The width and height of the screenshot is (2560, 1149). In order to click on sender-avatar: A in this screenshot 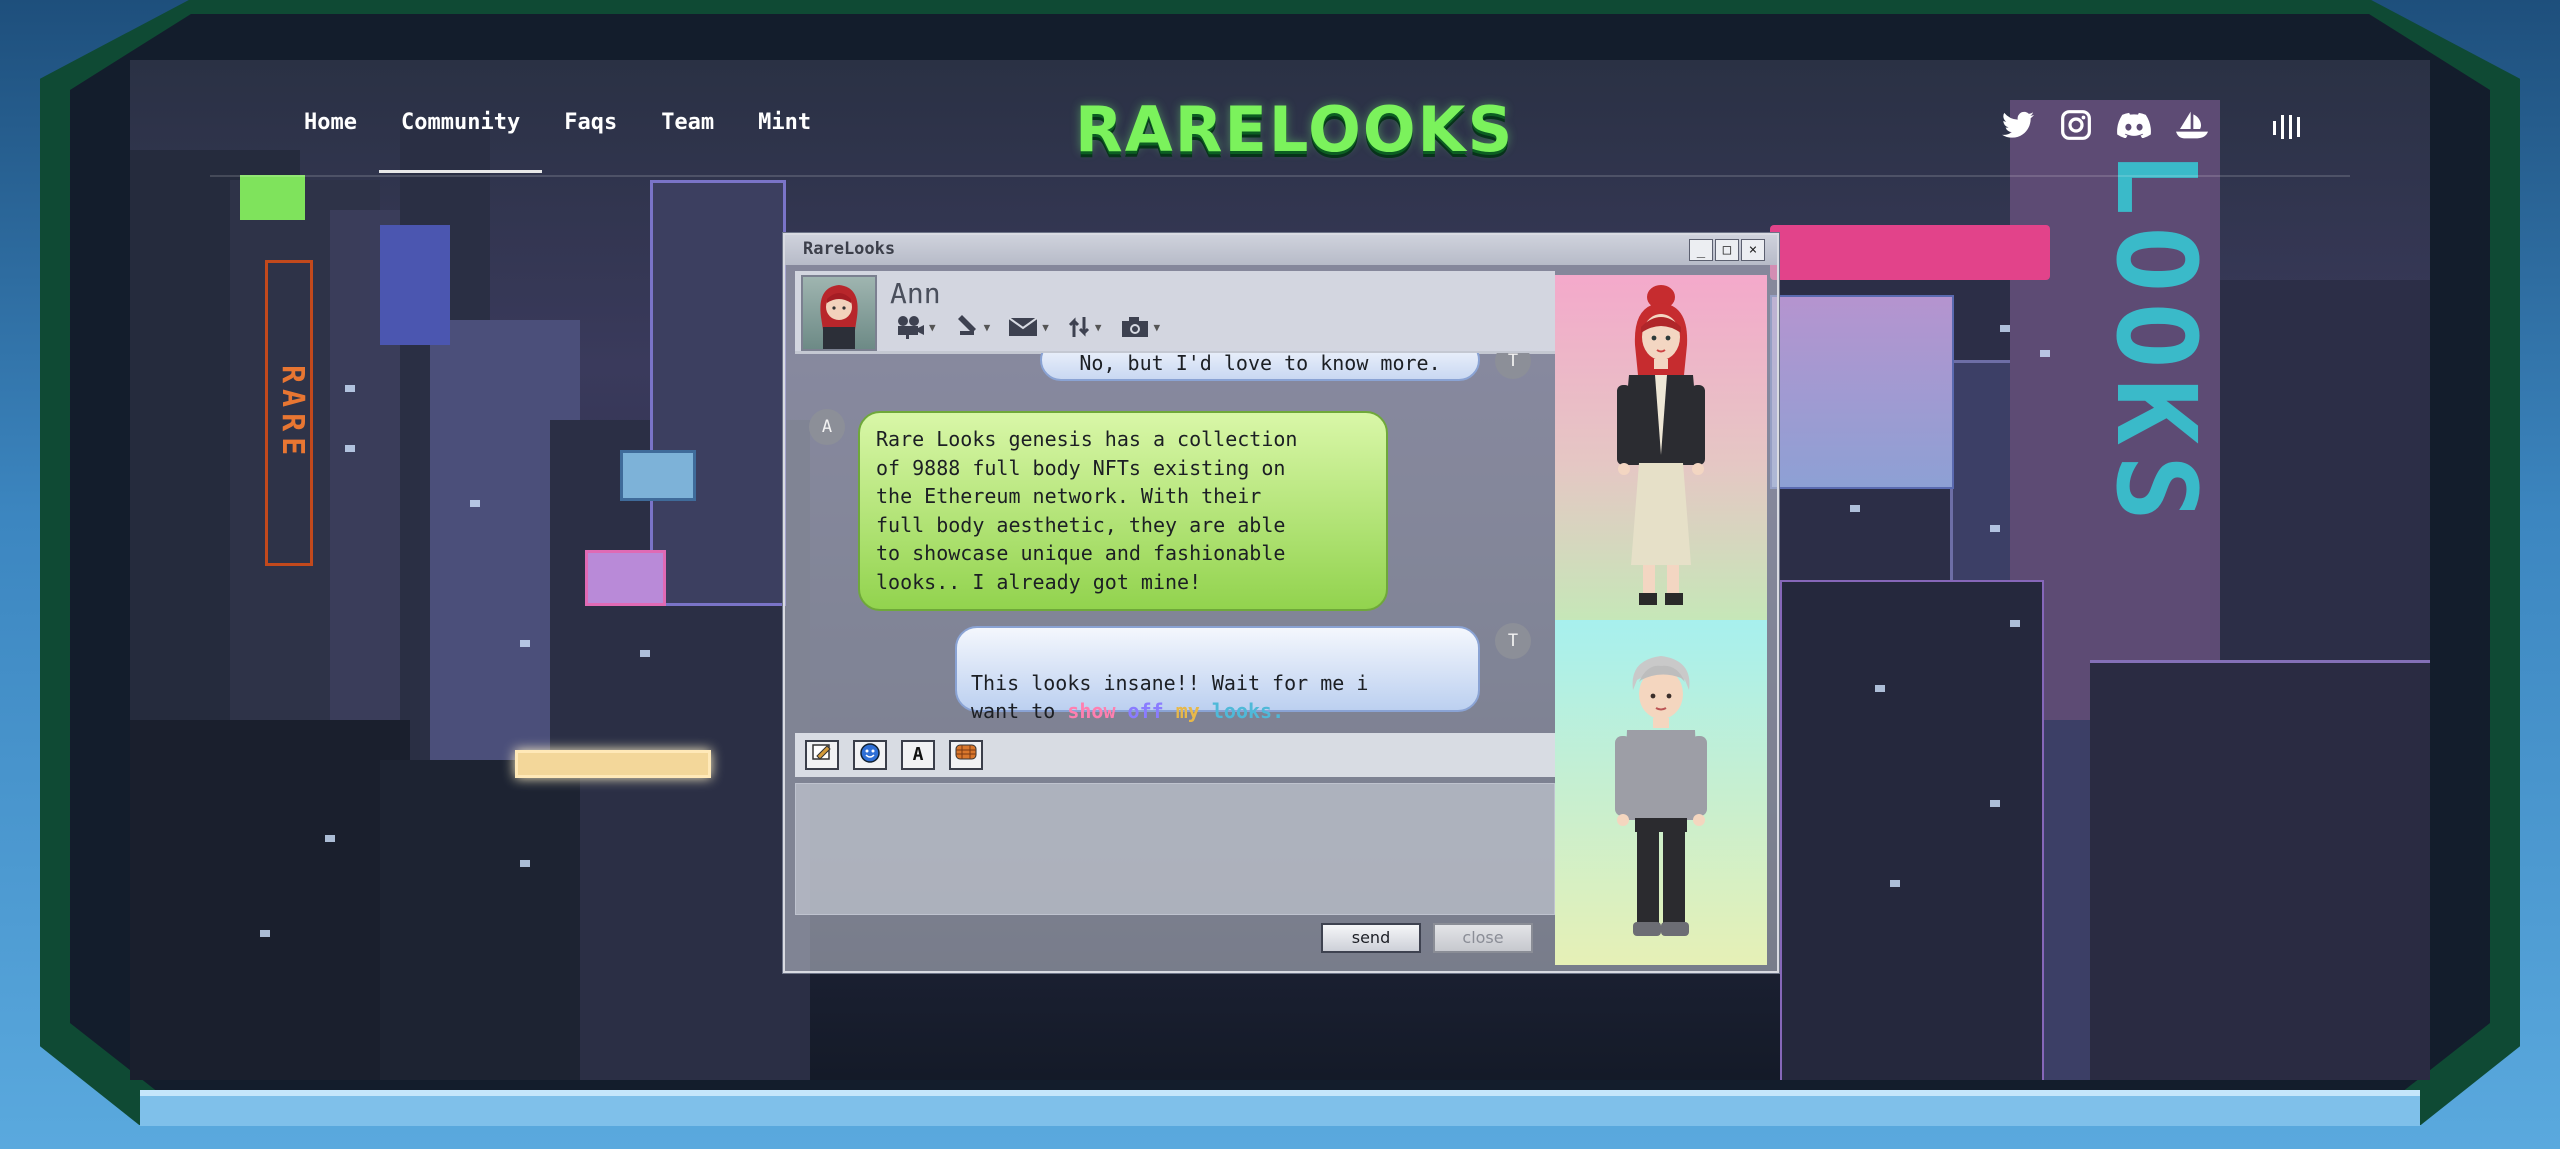, I will do `click(827, 427)`.